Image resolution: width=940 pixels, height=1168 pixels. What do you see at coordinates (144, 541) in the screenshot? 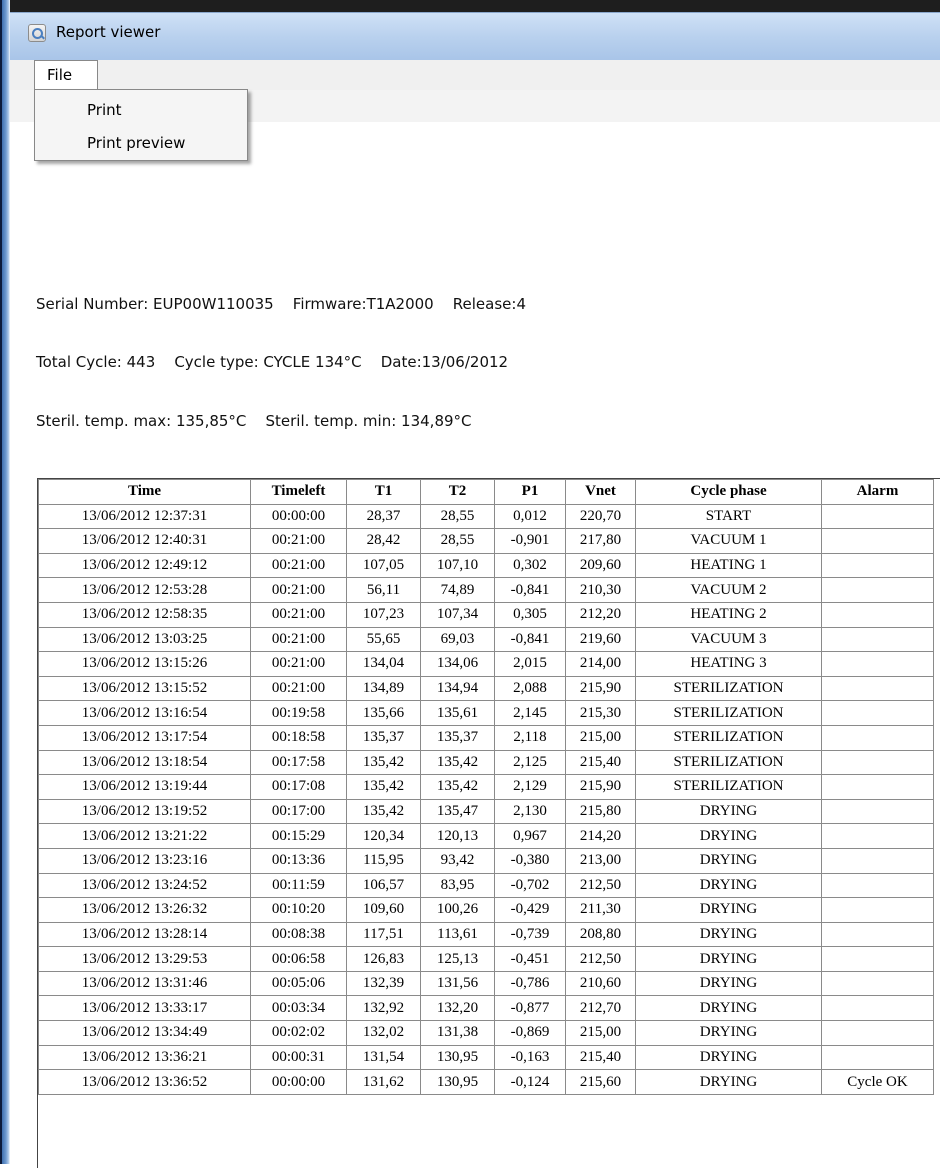
I see `cell-time: 13/06/2012 12:40:31` at bounding box center [144, 541].